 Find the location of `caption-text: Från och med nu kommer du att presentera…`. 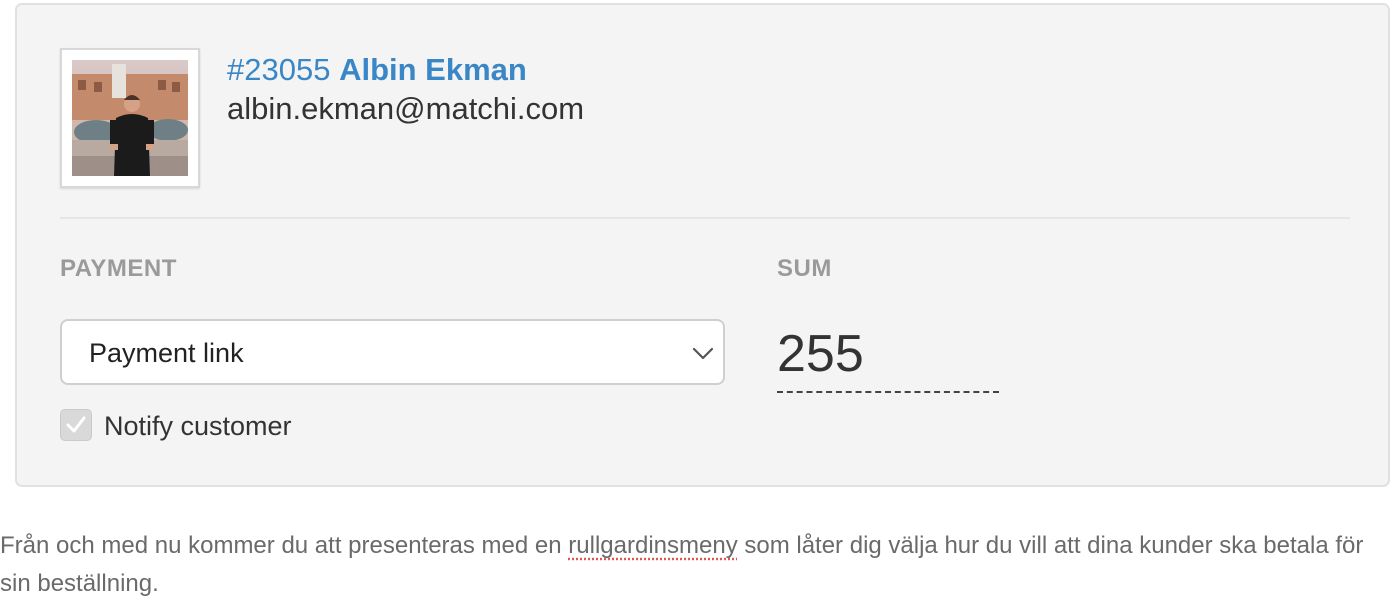

caption-text: Från och med nu kommer du att presentera… is located at coordinates (697, 565).